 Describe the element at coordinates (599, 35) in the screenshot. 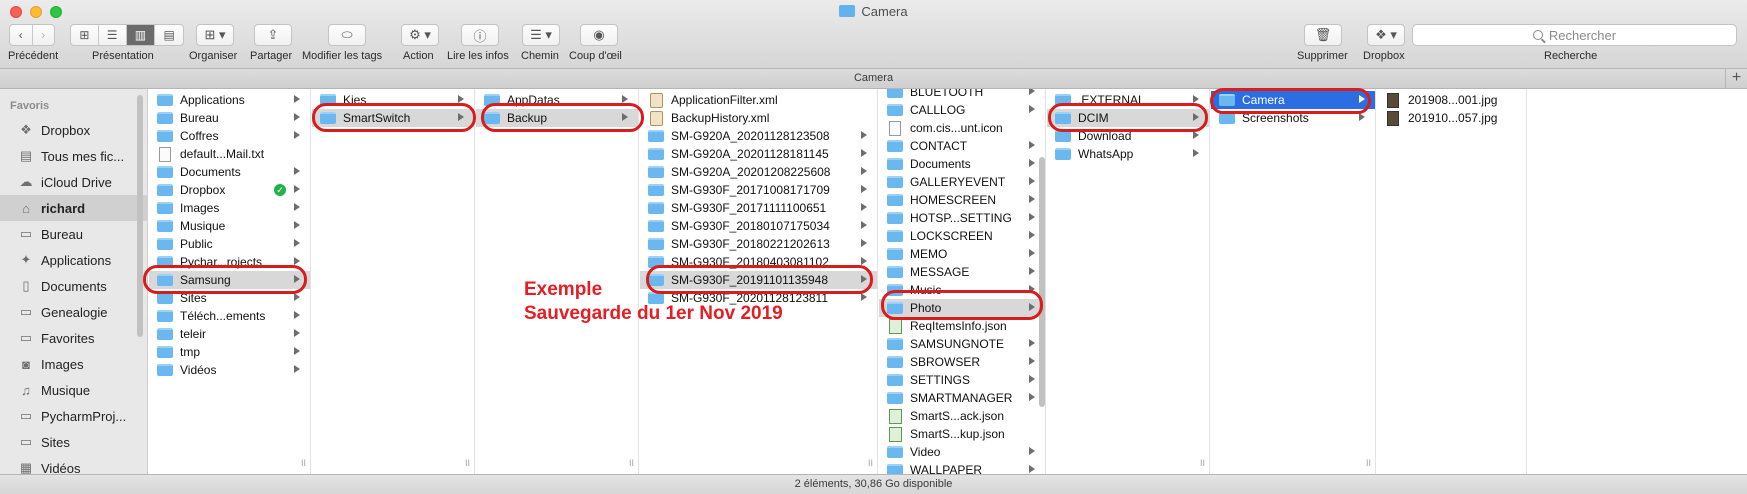

I see `quicklook-button: ◉` at that location.